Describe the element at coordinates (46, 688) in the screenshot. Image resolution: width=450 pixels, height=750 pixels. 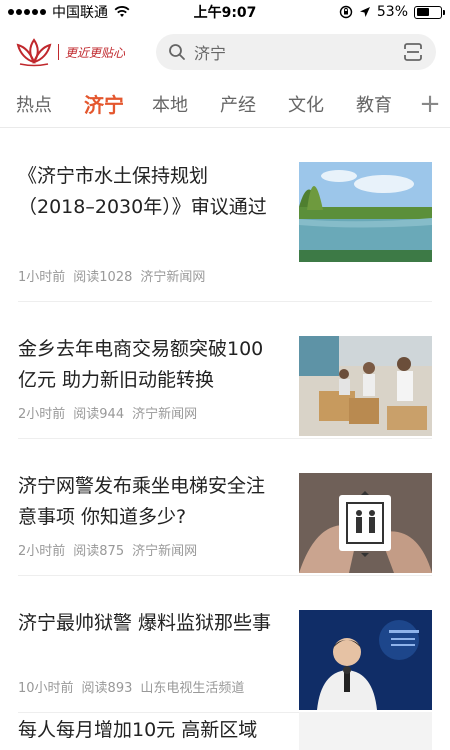
I see `news-time: 10小时前` at that location.